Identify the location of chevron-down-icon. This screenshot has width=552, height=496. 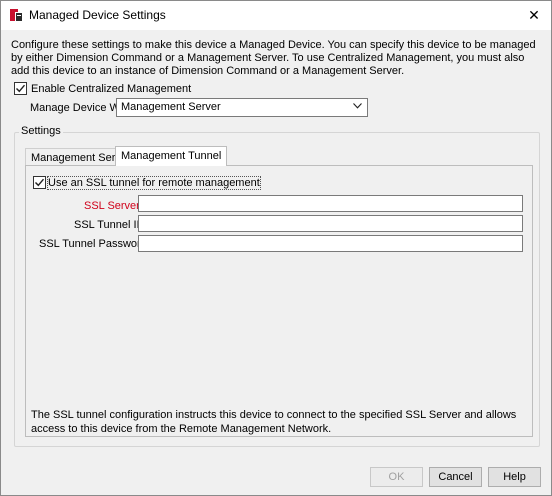
(357, 106).